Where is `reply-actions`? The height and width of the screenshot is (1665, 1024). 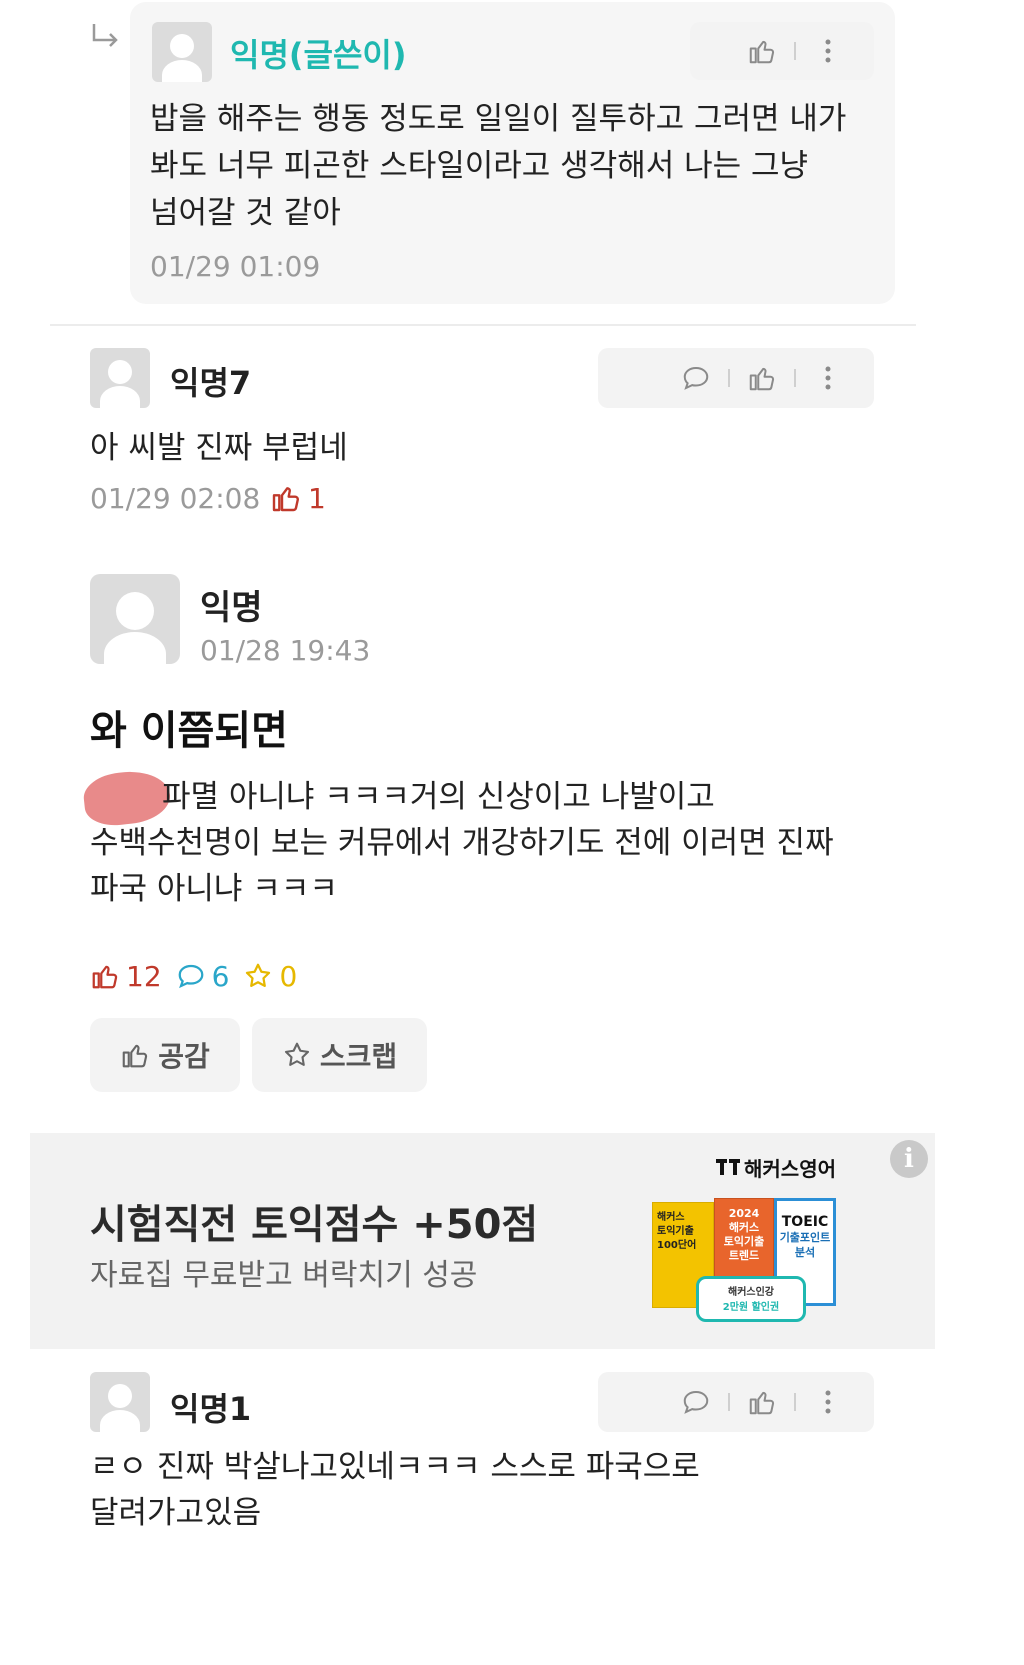 reply-actions is located at coordinates (782, 51).